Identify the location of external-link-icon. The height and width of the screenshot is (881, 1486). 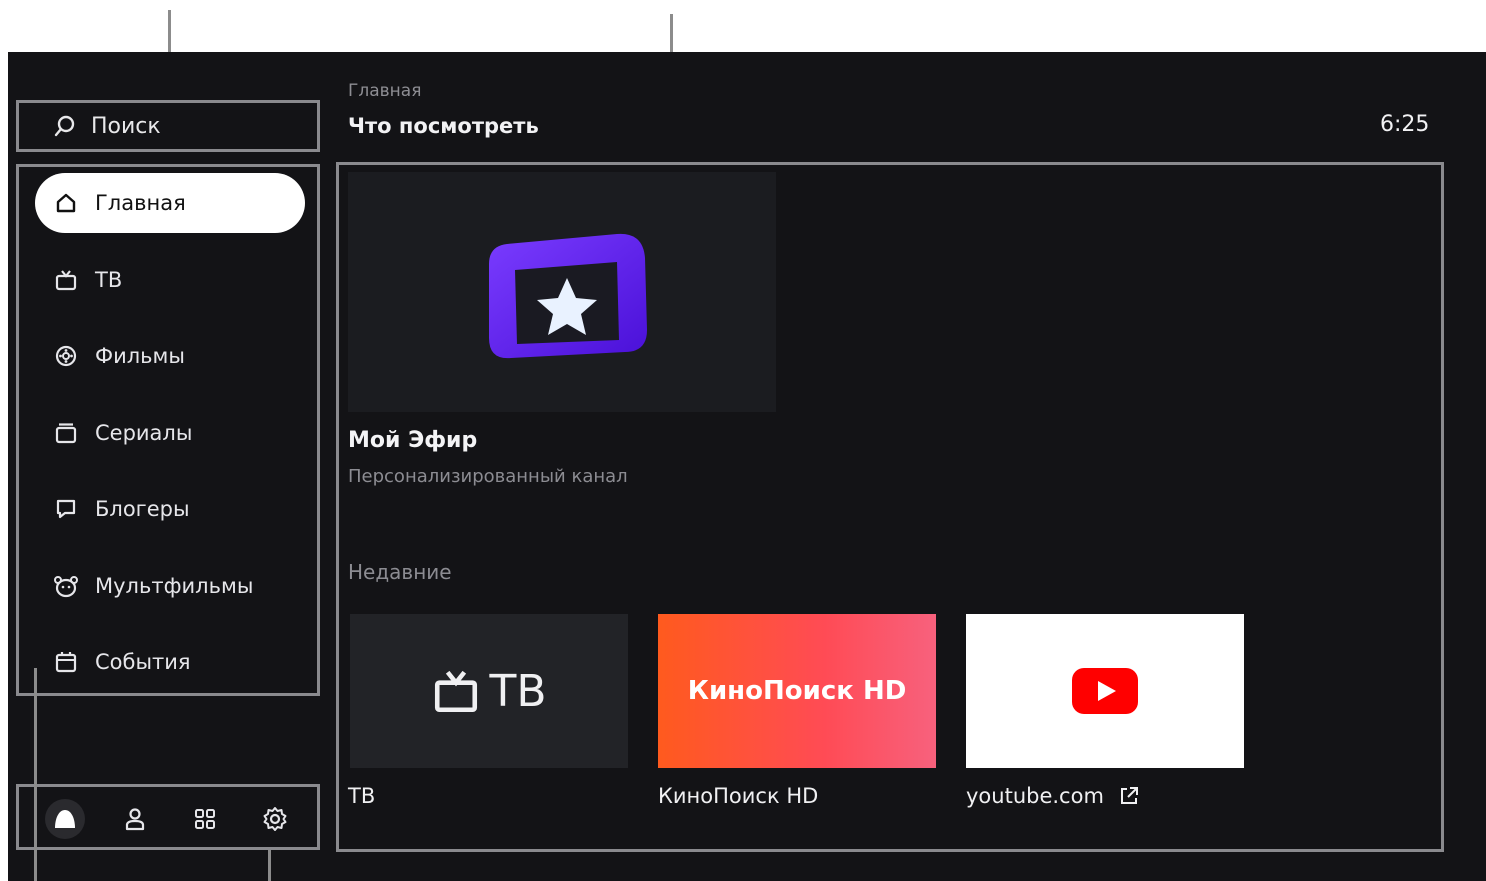
(1129, 795).